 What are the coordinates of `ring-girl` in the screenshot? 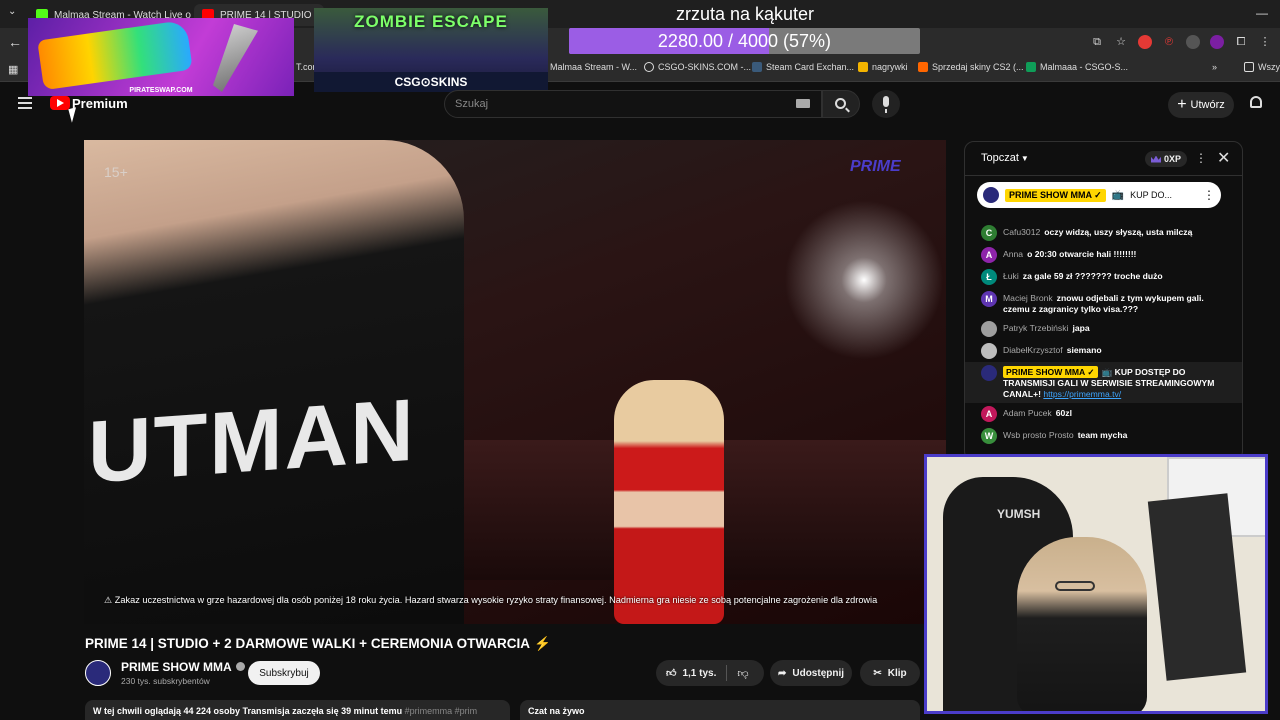 It's located at (669, 502).